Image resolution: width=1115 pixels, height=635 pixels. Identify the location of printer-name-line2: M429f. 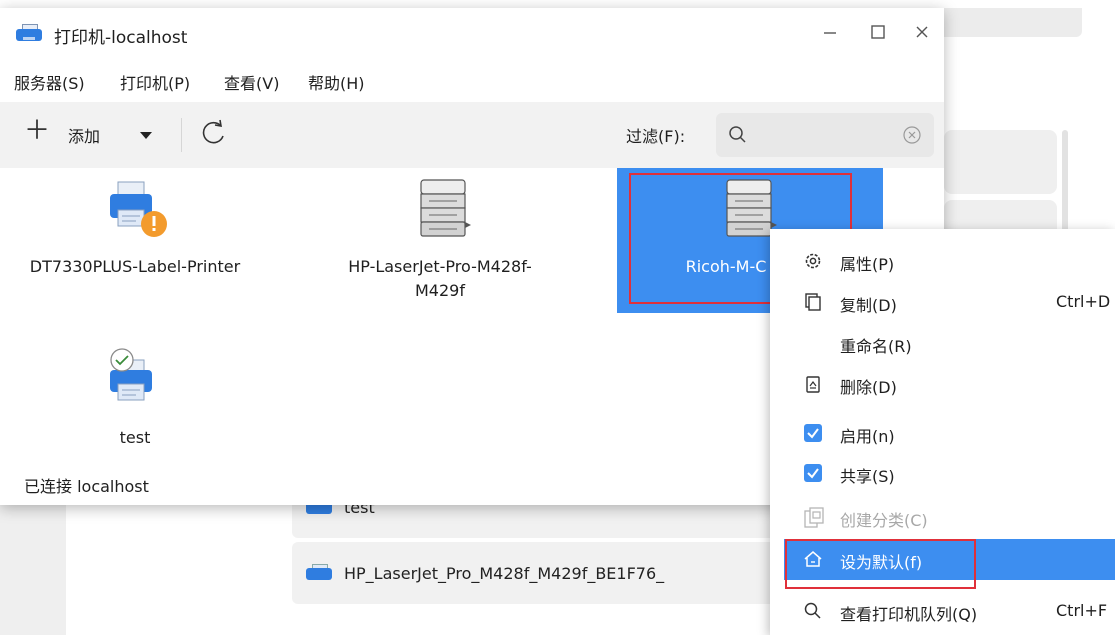
(440, 290).